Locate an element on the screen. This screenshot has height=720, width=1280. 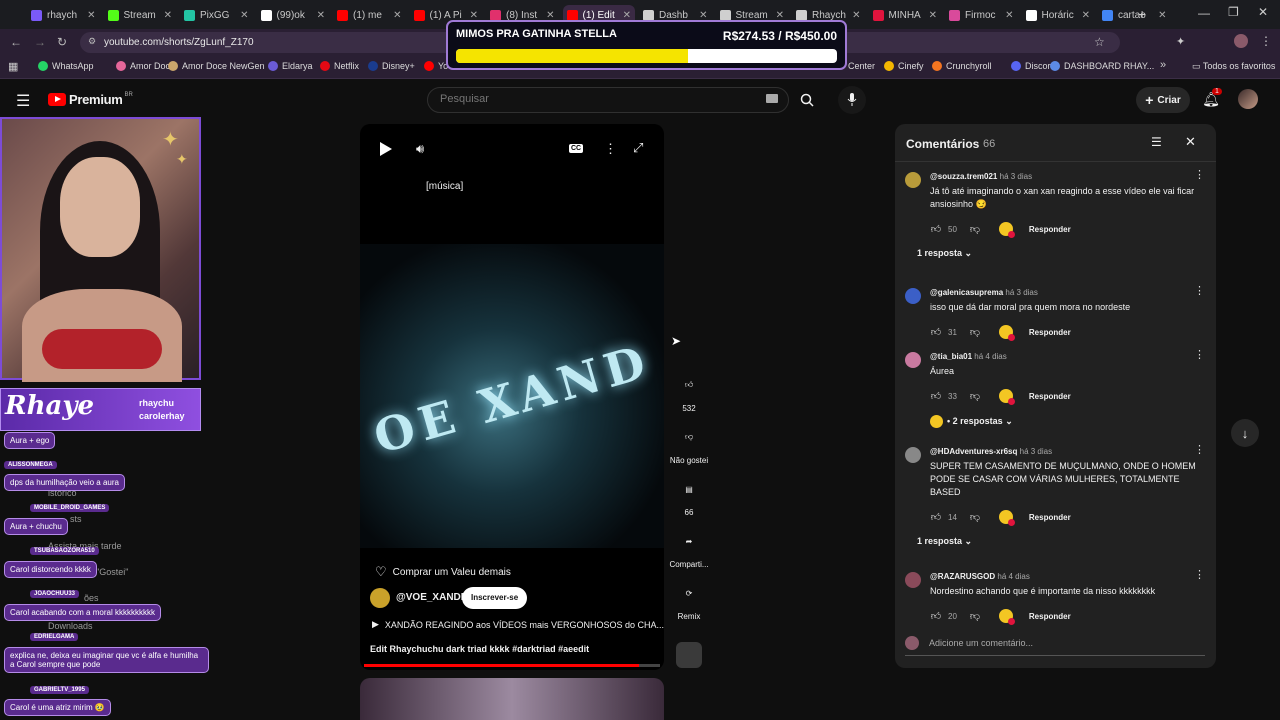
new-tab-button: + is located at coordinates (1142, 14).